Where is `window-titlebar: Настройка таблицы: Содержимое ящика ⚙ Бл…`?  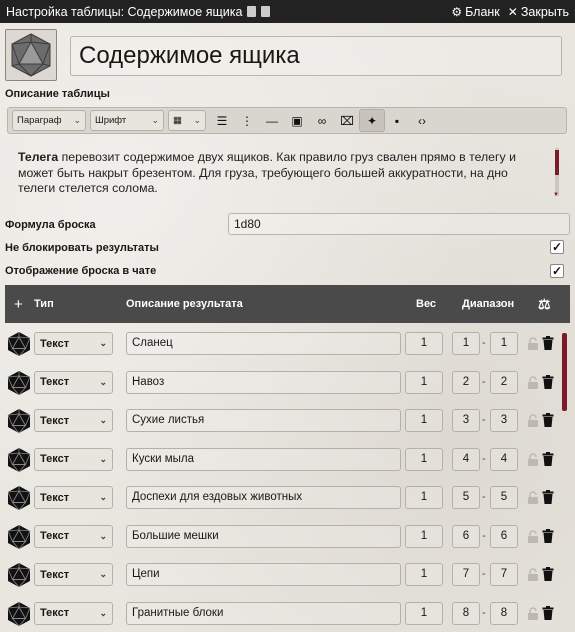 window-titlebar: Настройка таблицы: Содержимое ящика ⚙ Бл… is located at coordinates (287, 11).